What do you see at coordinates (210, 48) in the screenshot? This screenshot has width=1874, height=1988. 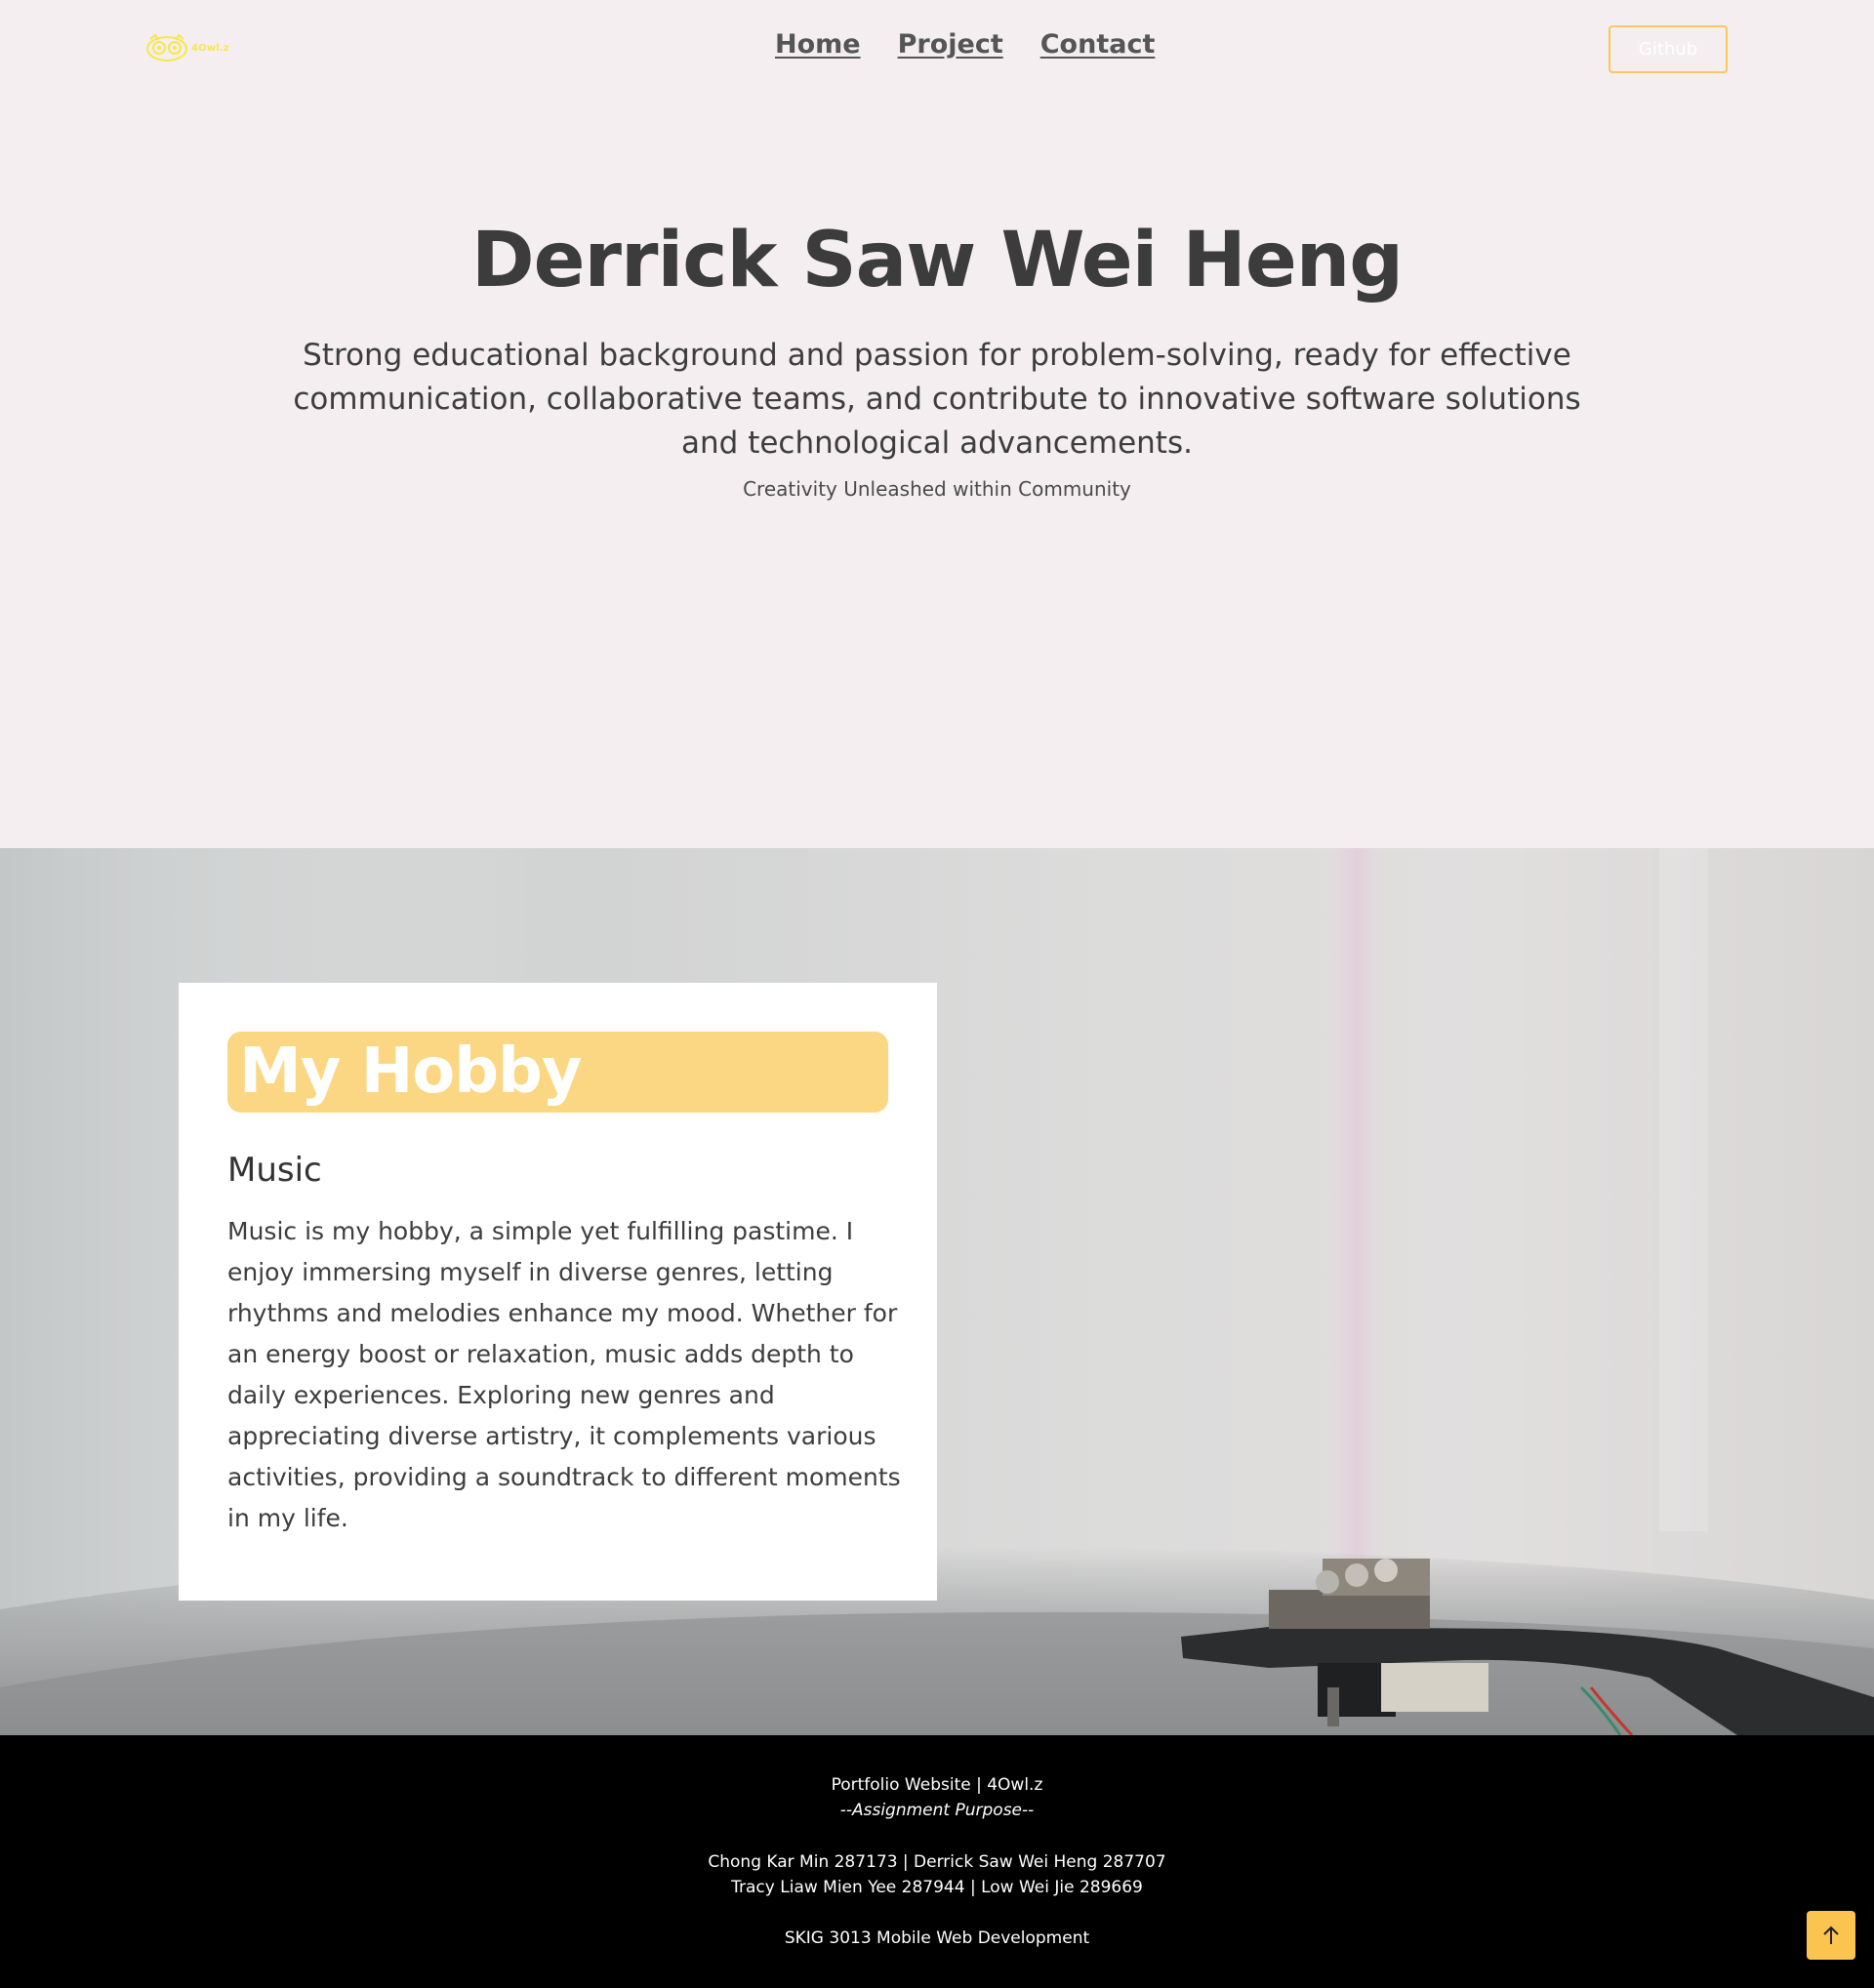 I see `logo-text: 4Owl.z` at bounding box center [210, 48].